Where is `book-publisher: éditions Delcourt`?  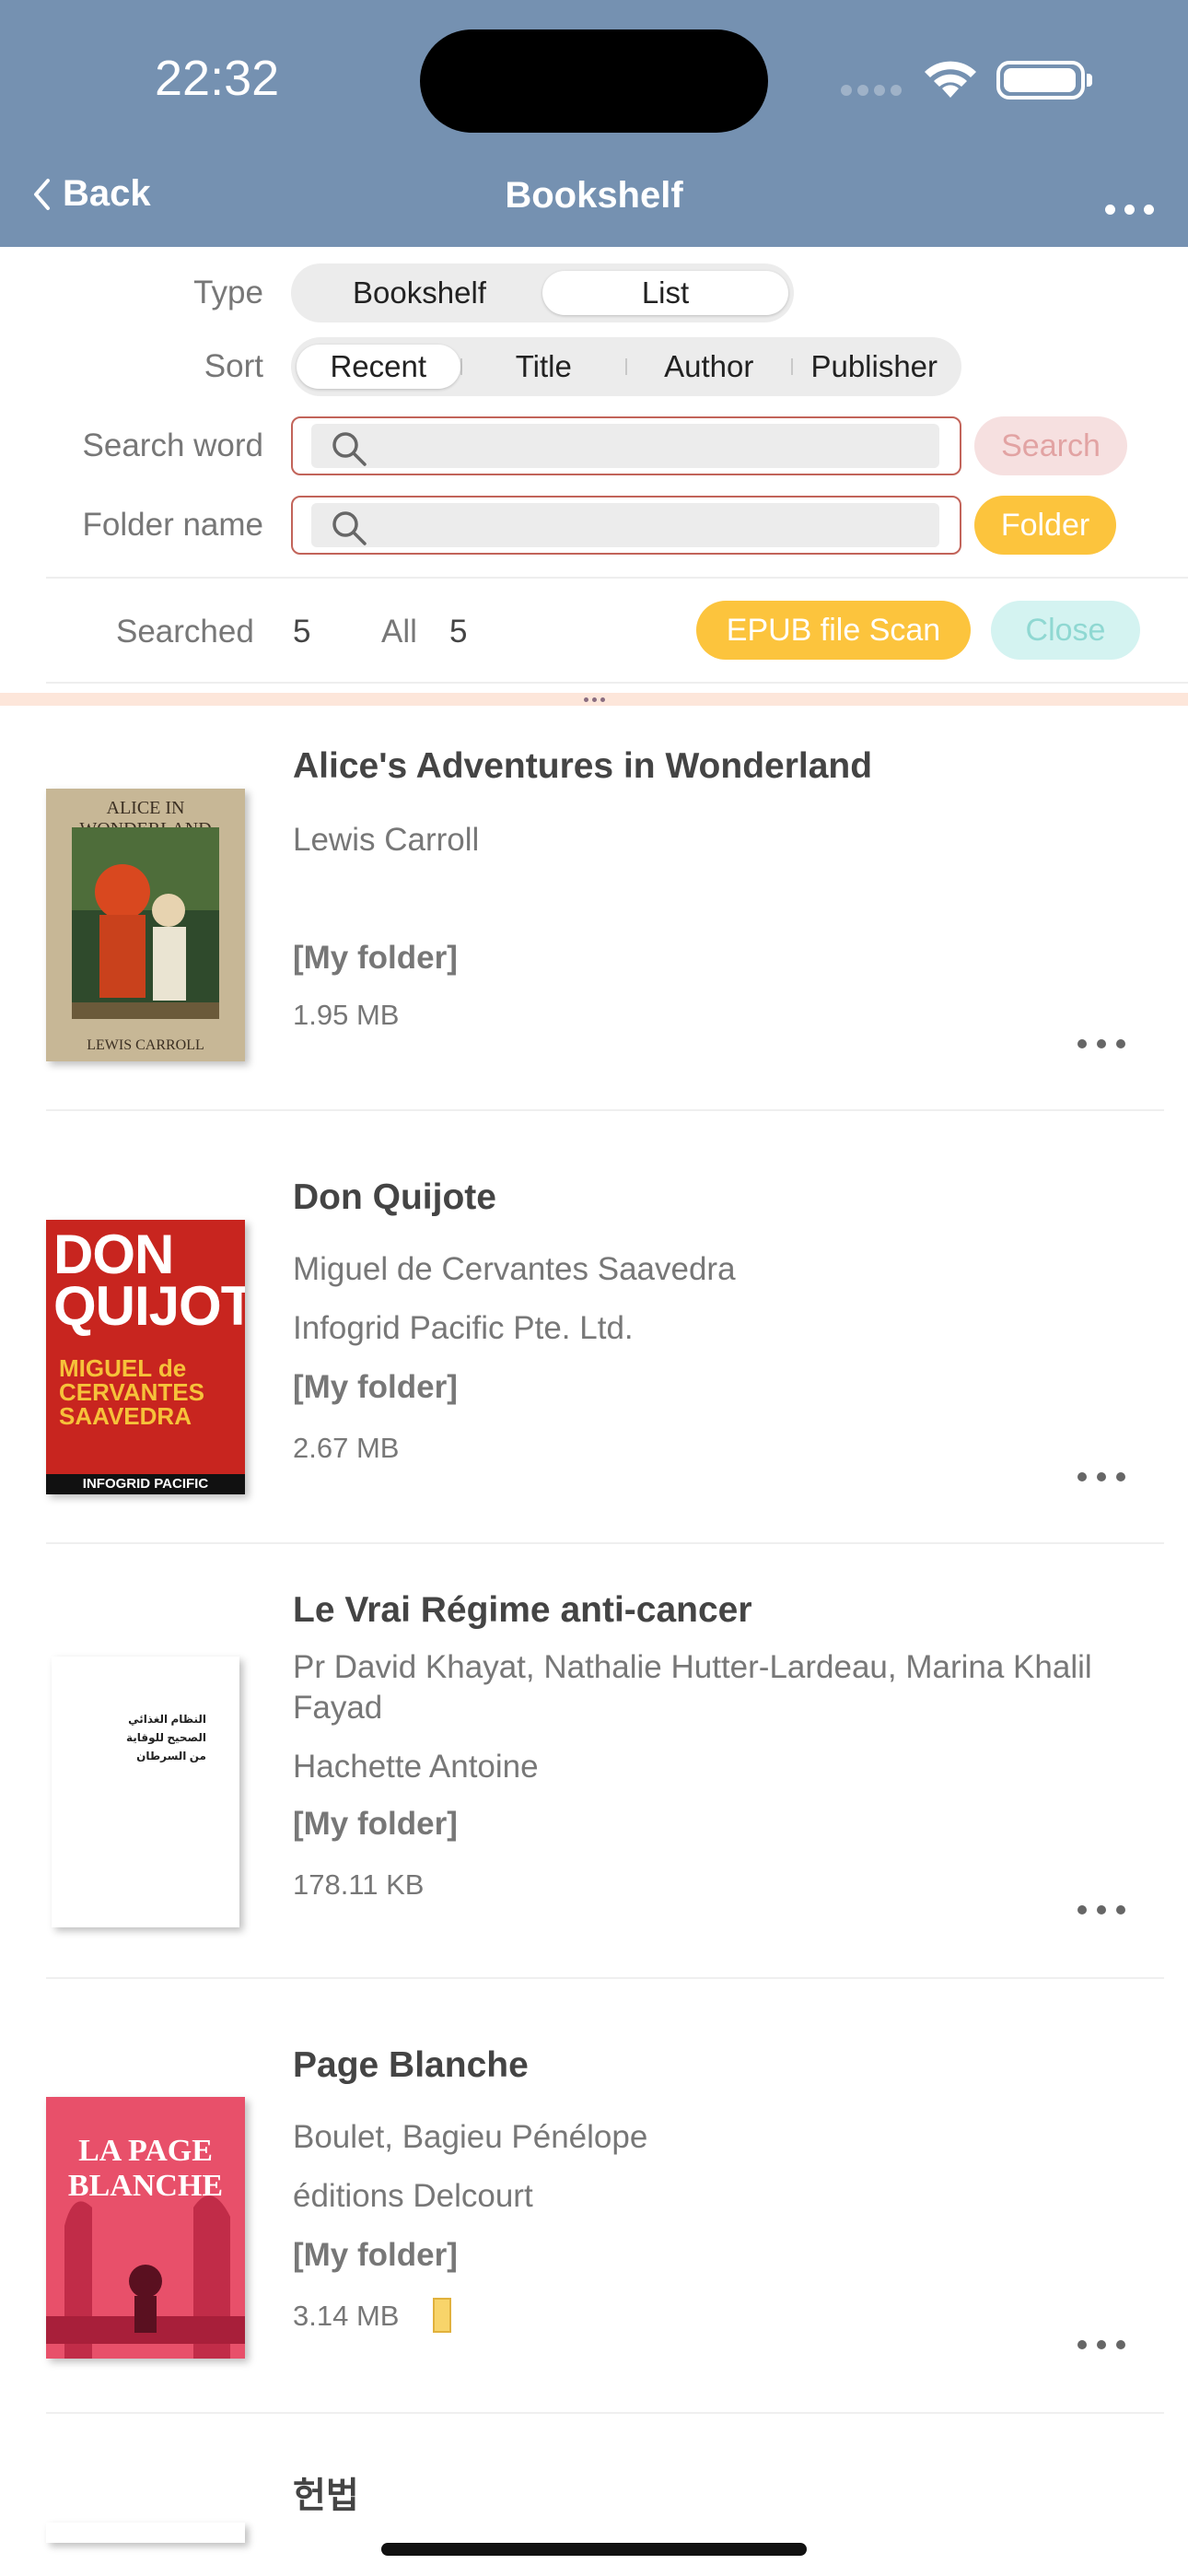 book-publisher: éditions Delcourt is located at coordinates (413, 2196).